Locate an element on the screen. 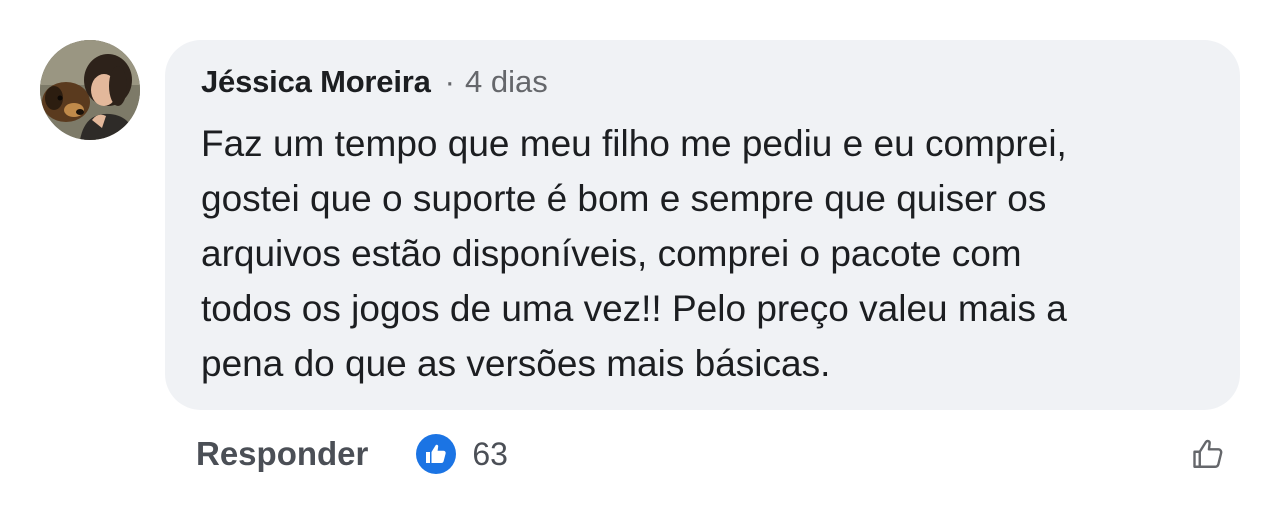  avatar-photo is located at coordinates (90, 90).